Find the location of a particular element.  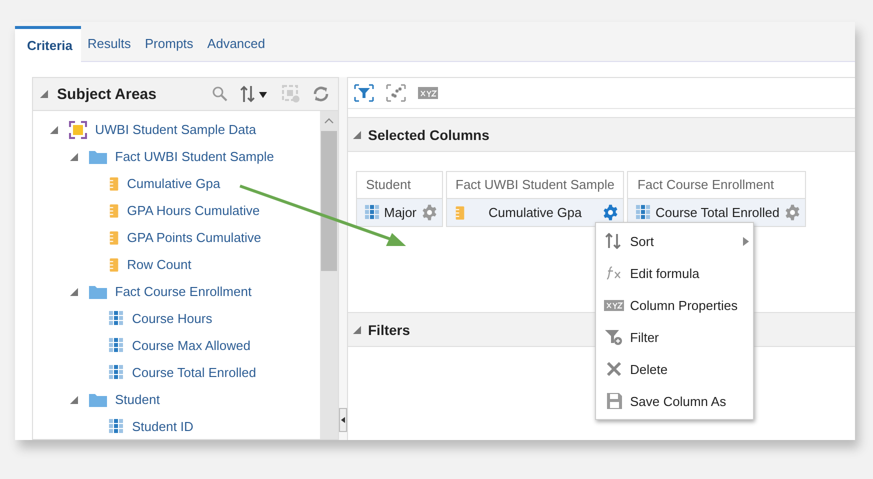

tree-item: Fact UWBI Student Sample is located at coordinates (194, 156).